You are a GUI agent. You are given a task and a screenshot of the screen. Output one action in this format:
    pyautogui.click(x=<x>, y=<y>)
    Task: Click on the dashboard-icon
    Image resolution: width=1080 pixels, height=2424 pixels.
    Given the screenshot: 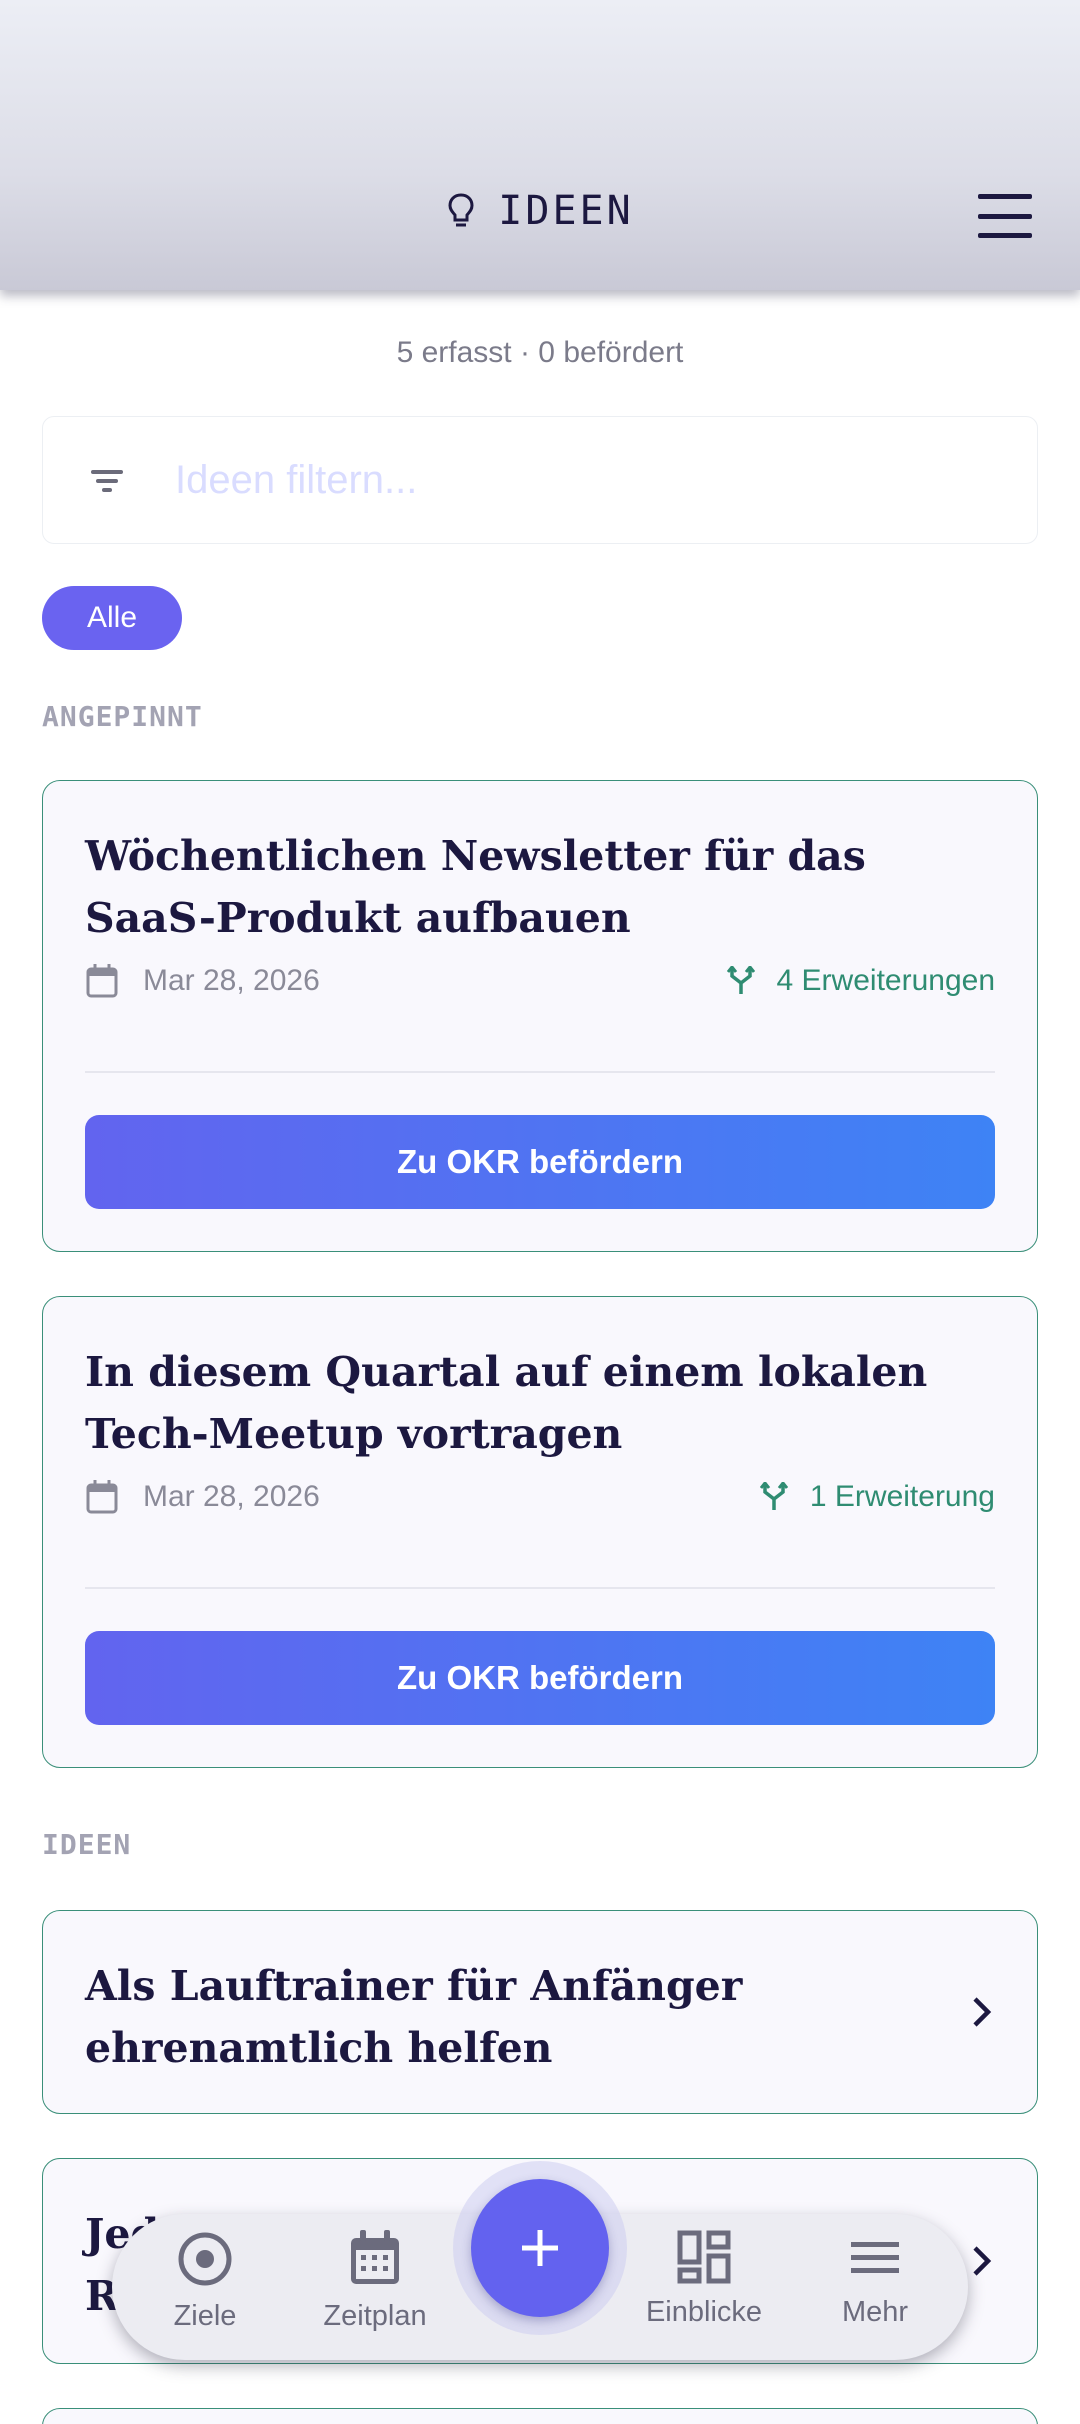 What is the action you would take?
    pyautogui.click(x=704, y=2257)
    